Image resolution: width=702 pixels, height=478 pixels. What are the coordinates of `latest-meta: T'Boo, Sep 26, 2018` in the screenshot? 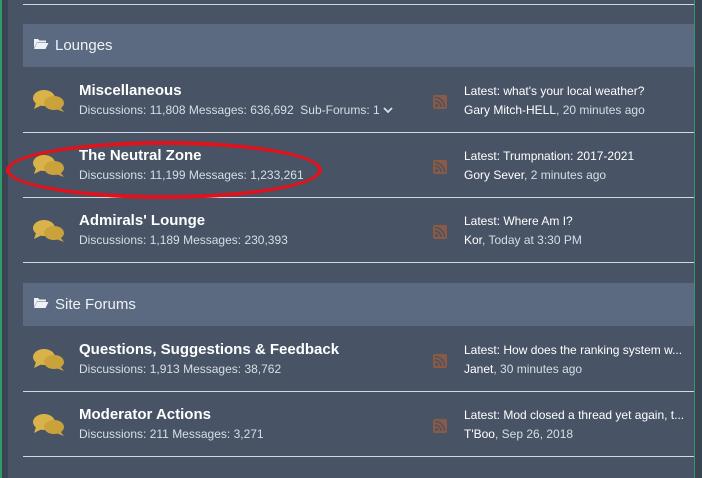 It's located at (519, 434).